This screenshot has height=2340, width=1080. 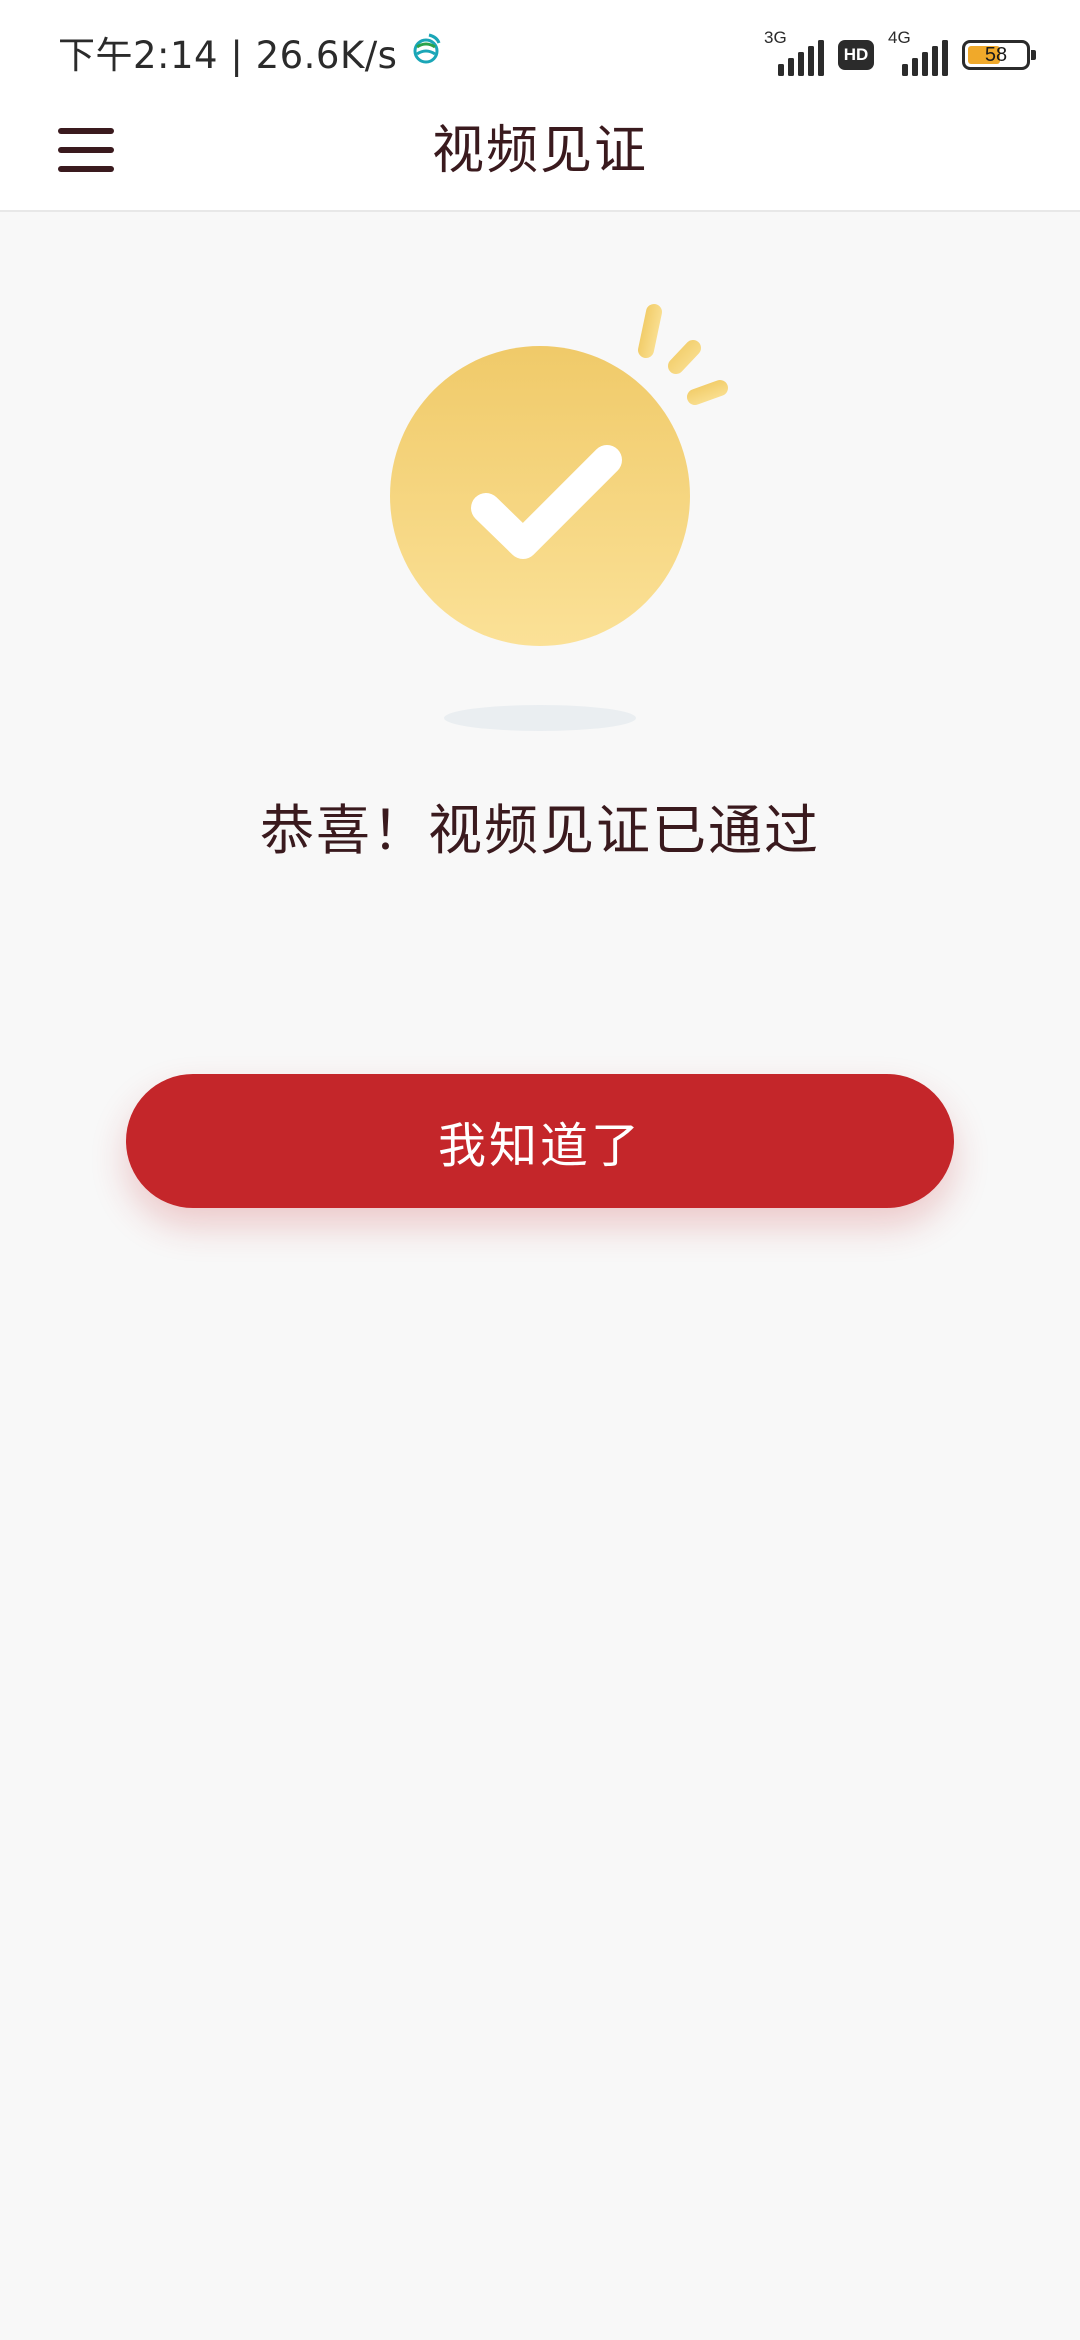 I want to click on app-header: 视频见证, so click(x=540, y=156).